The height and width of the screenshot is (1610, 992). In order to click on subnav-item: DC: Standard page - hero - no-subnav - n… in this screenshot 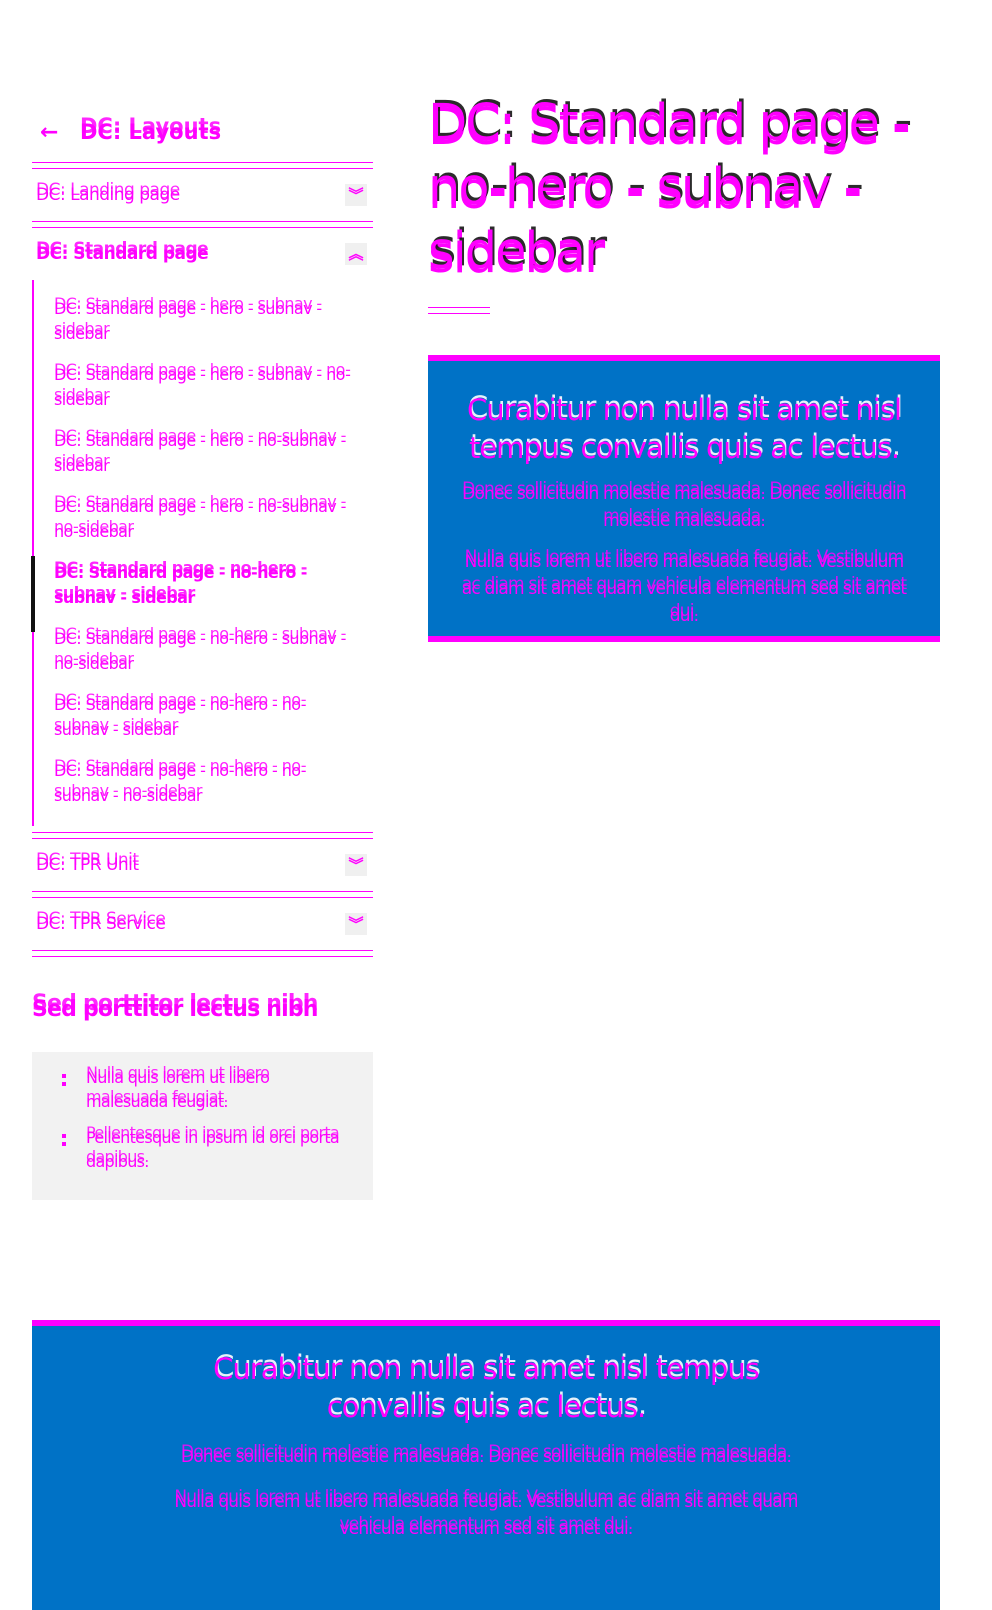, I will do `click(203, 519)`.